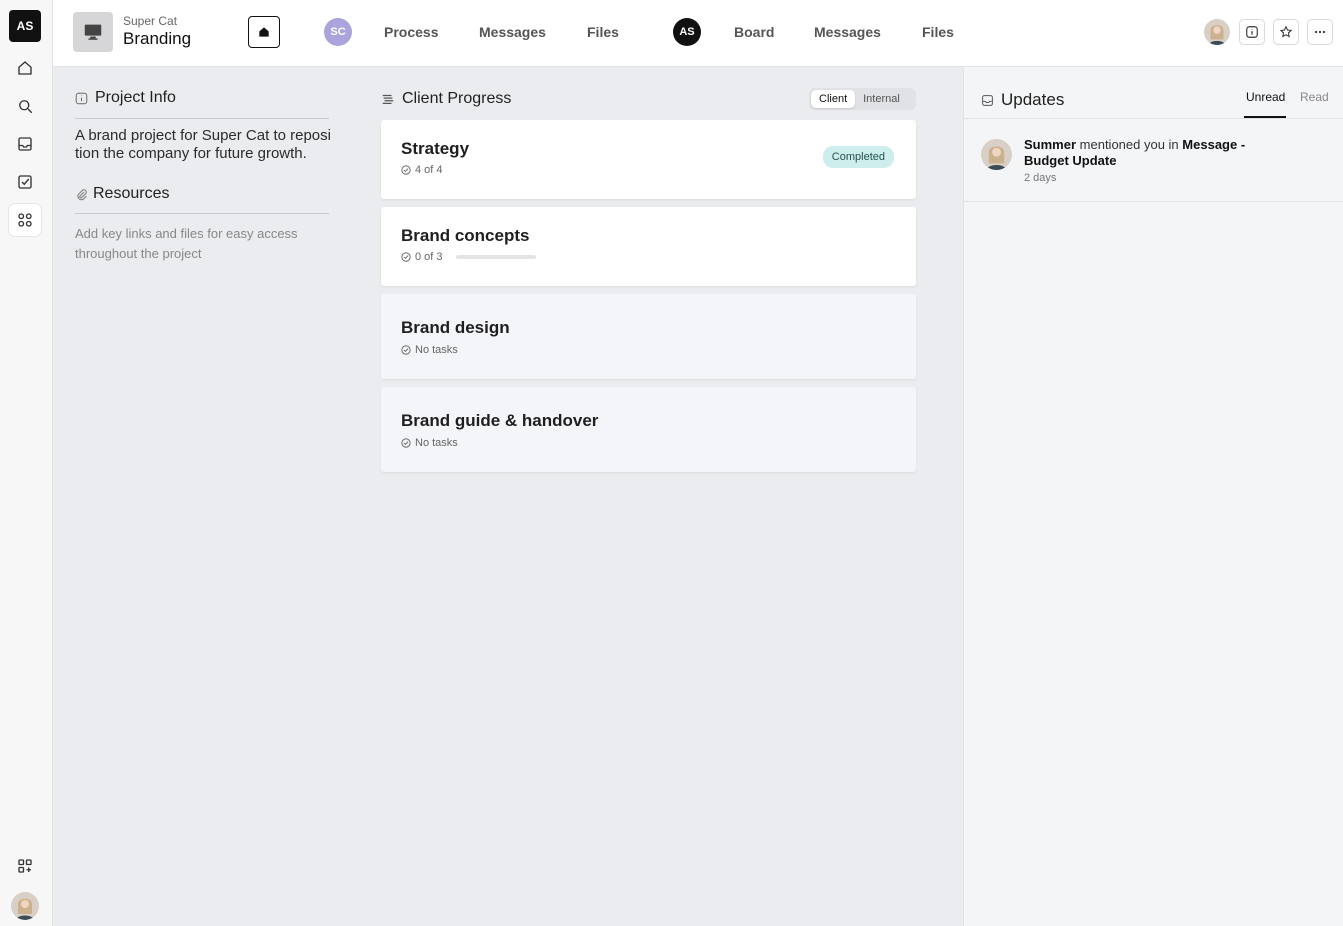 The width and height of the screenshot is (1343, 926). I want to click on stack-icon, so click(388, 99).